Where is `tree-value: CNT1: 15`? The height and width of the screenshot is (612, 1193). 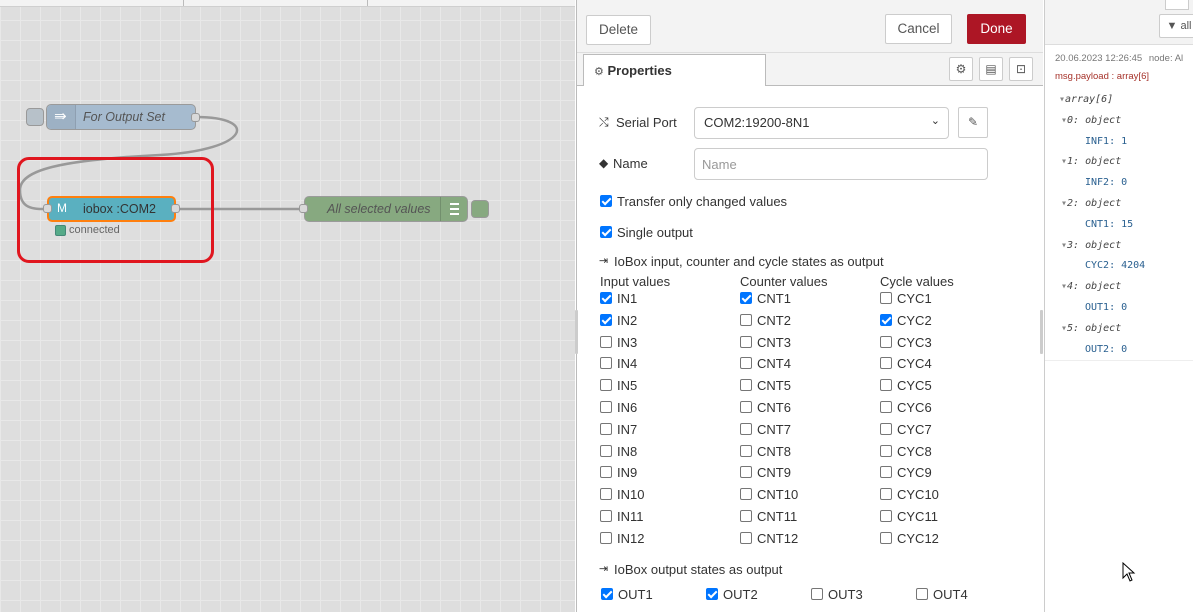
tree-value: CNT1: 15 is located at coordinates (1109, 224).